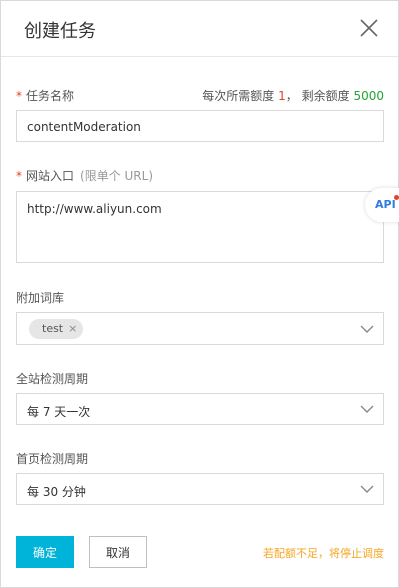  Describe the element at coordinates (396, 197) in the screenshot. I see `notification-dot` at that location.